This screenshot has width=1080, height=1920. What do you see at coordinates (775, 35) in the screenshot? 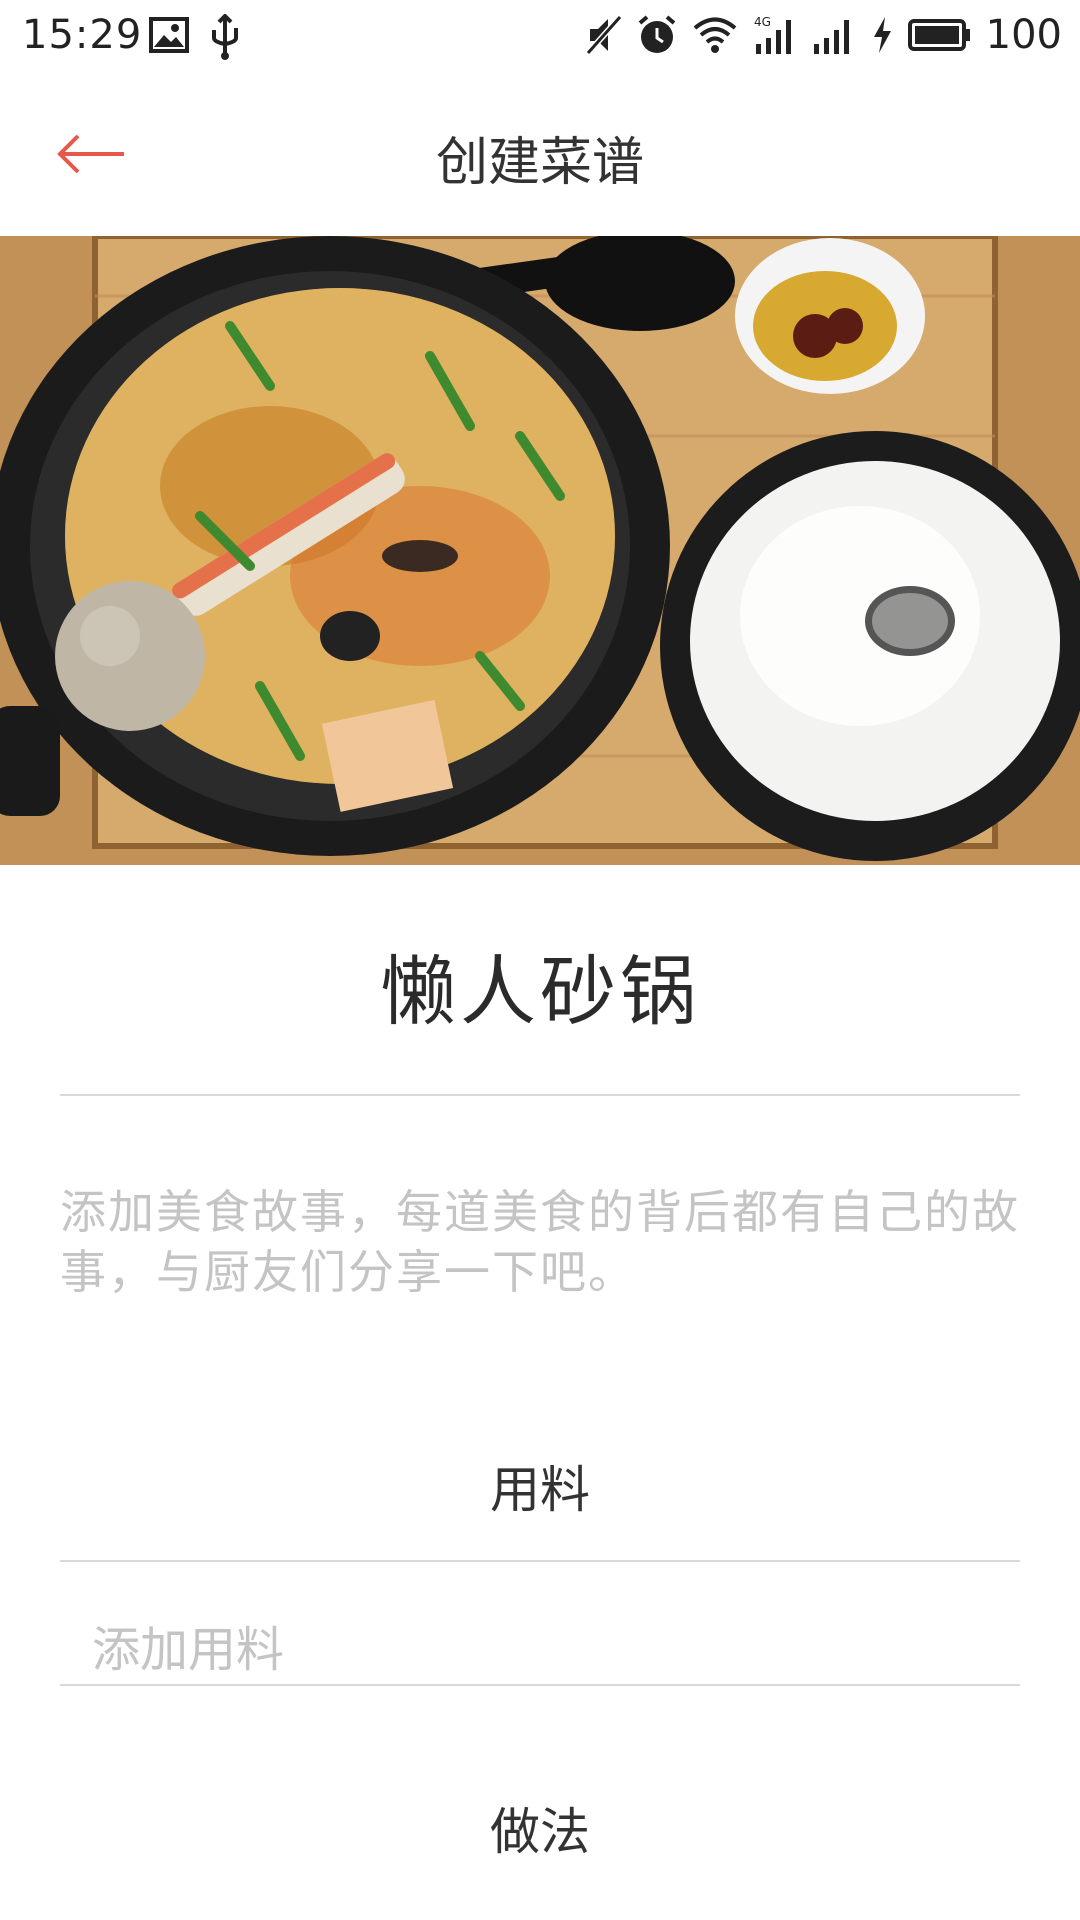
I see `4g-signal-icon: 4G` at bounding box center [775, 35].